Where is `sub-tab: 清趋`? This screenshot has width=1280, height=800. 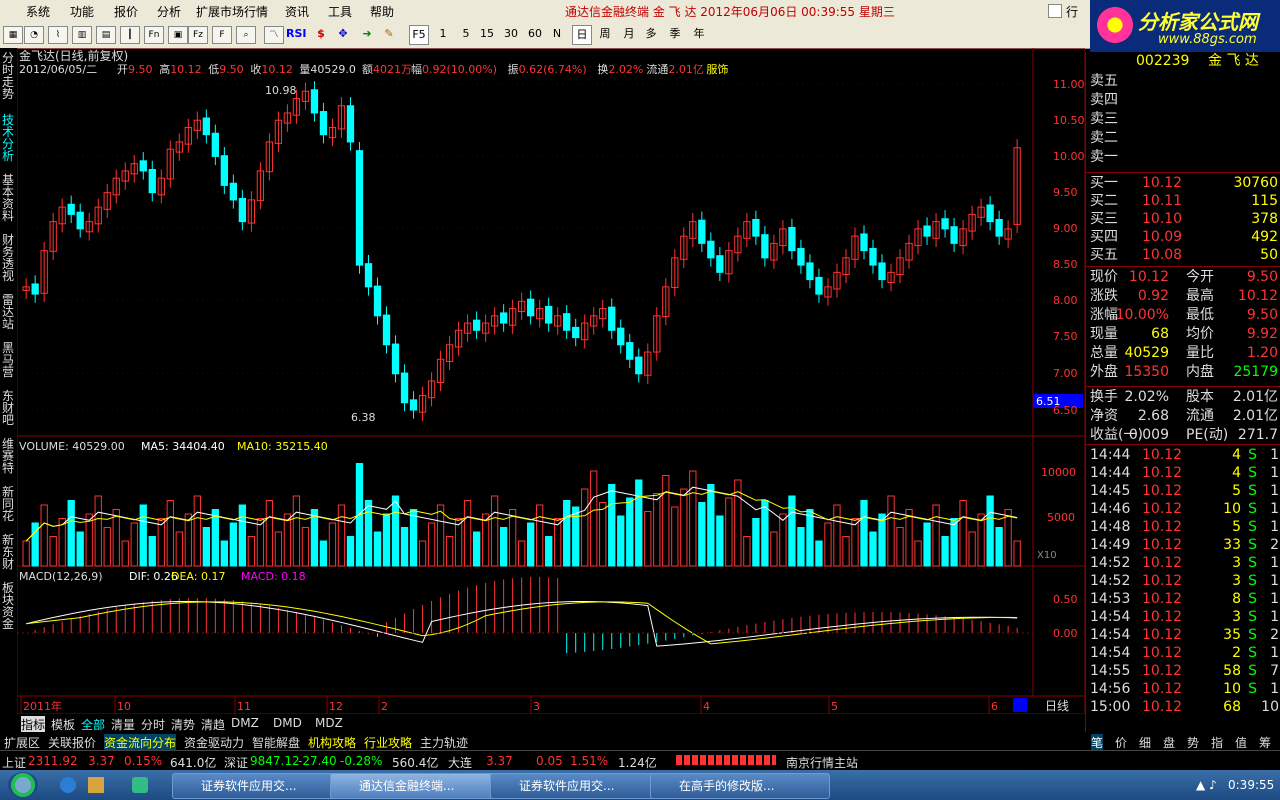
sub-tab: 清趋 is located at coordinates (213, 724).